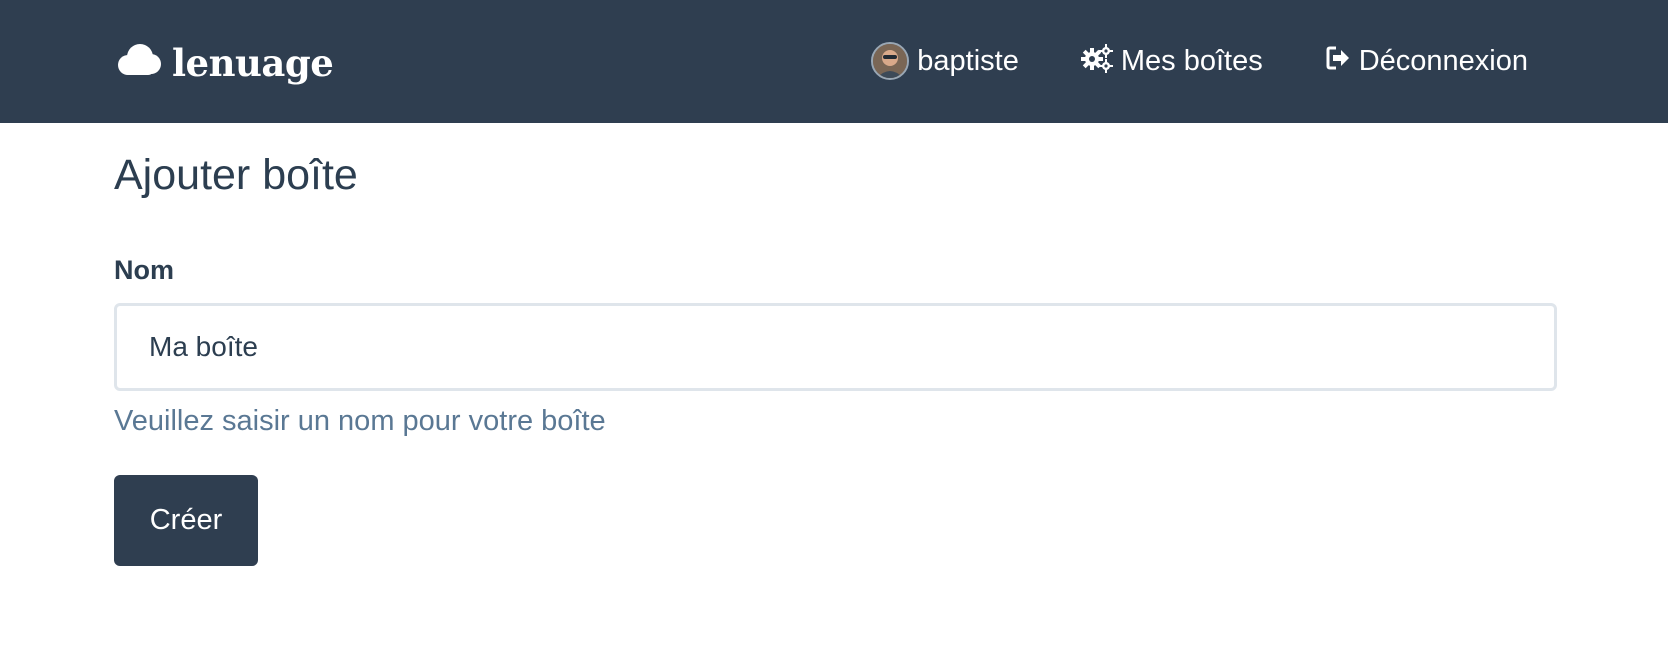  I want to click on name-field-label: Nom, so click(144, 270).